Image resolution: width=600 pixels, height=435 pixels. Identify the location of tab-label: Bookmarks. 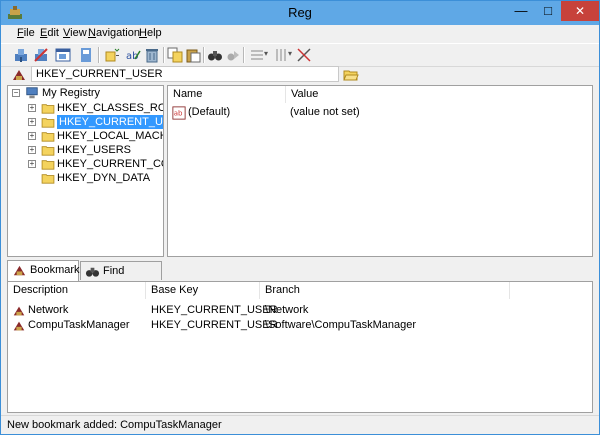
(58, 270).